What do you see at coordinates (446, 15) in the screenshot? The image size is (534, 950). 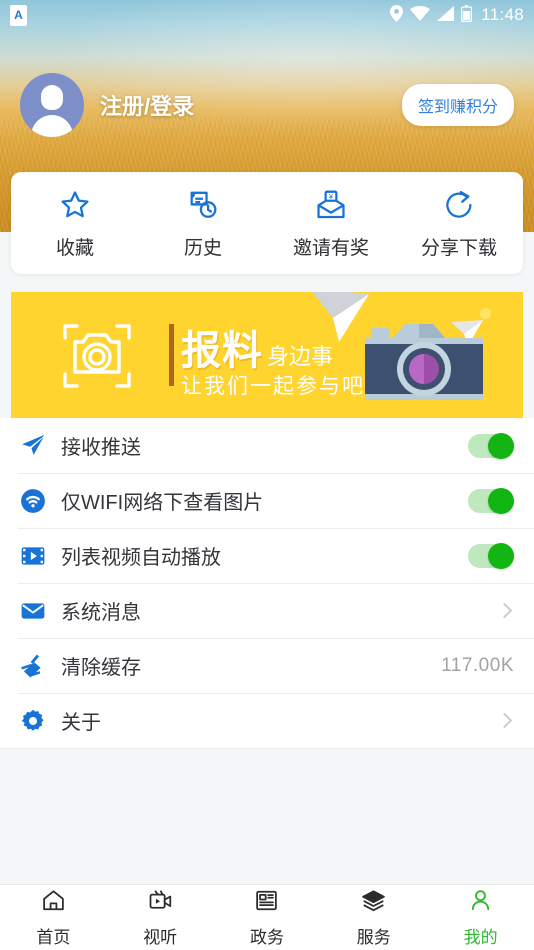 I see `cellular-signal-icon` at bounding box center [446, 15].